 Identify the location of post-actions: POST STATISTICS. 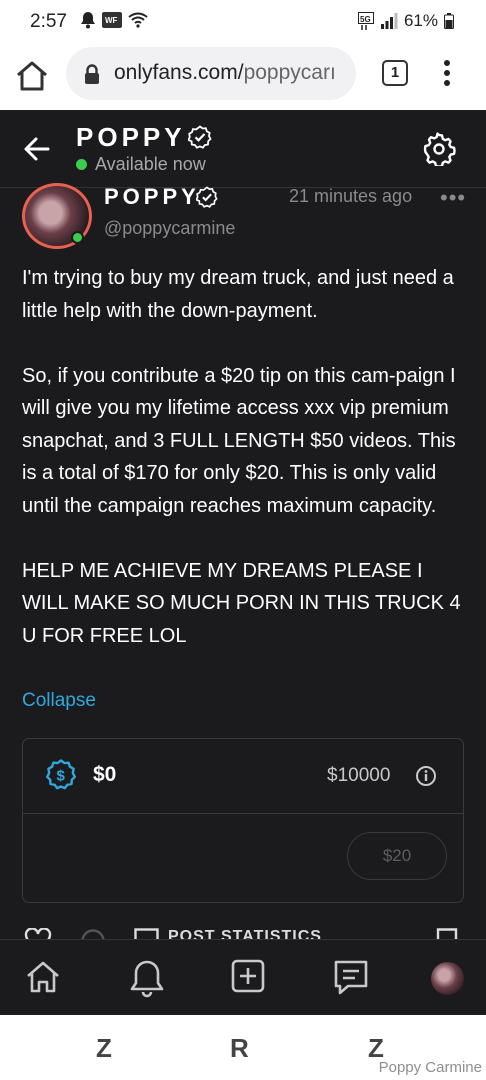
(243, 932).